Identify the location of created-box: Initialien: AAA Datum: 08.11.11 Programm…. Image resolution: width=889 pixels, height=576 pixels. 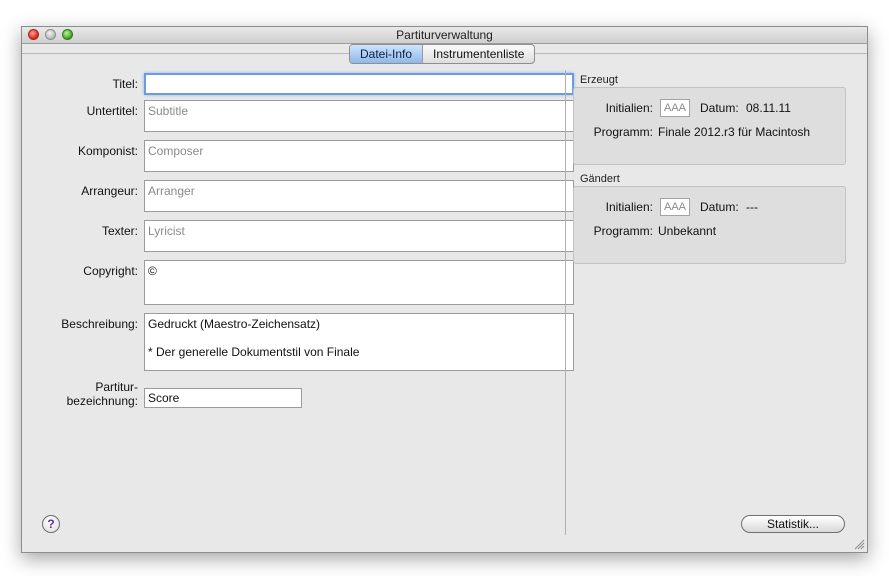
(709, 126).